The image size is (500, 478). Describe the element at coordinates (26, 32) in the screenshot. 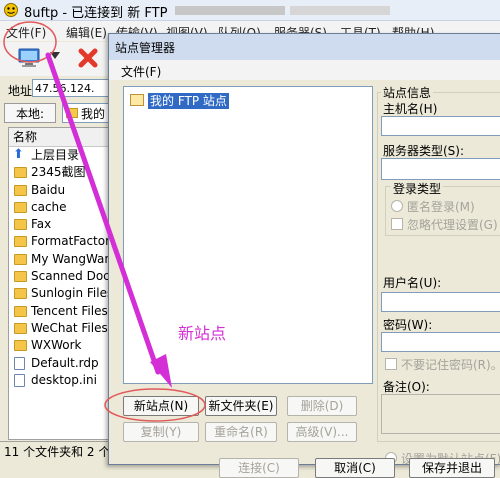

I see `menu-file: 文件(F)` at that location.